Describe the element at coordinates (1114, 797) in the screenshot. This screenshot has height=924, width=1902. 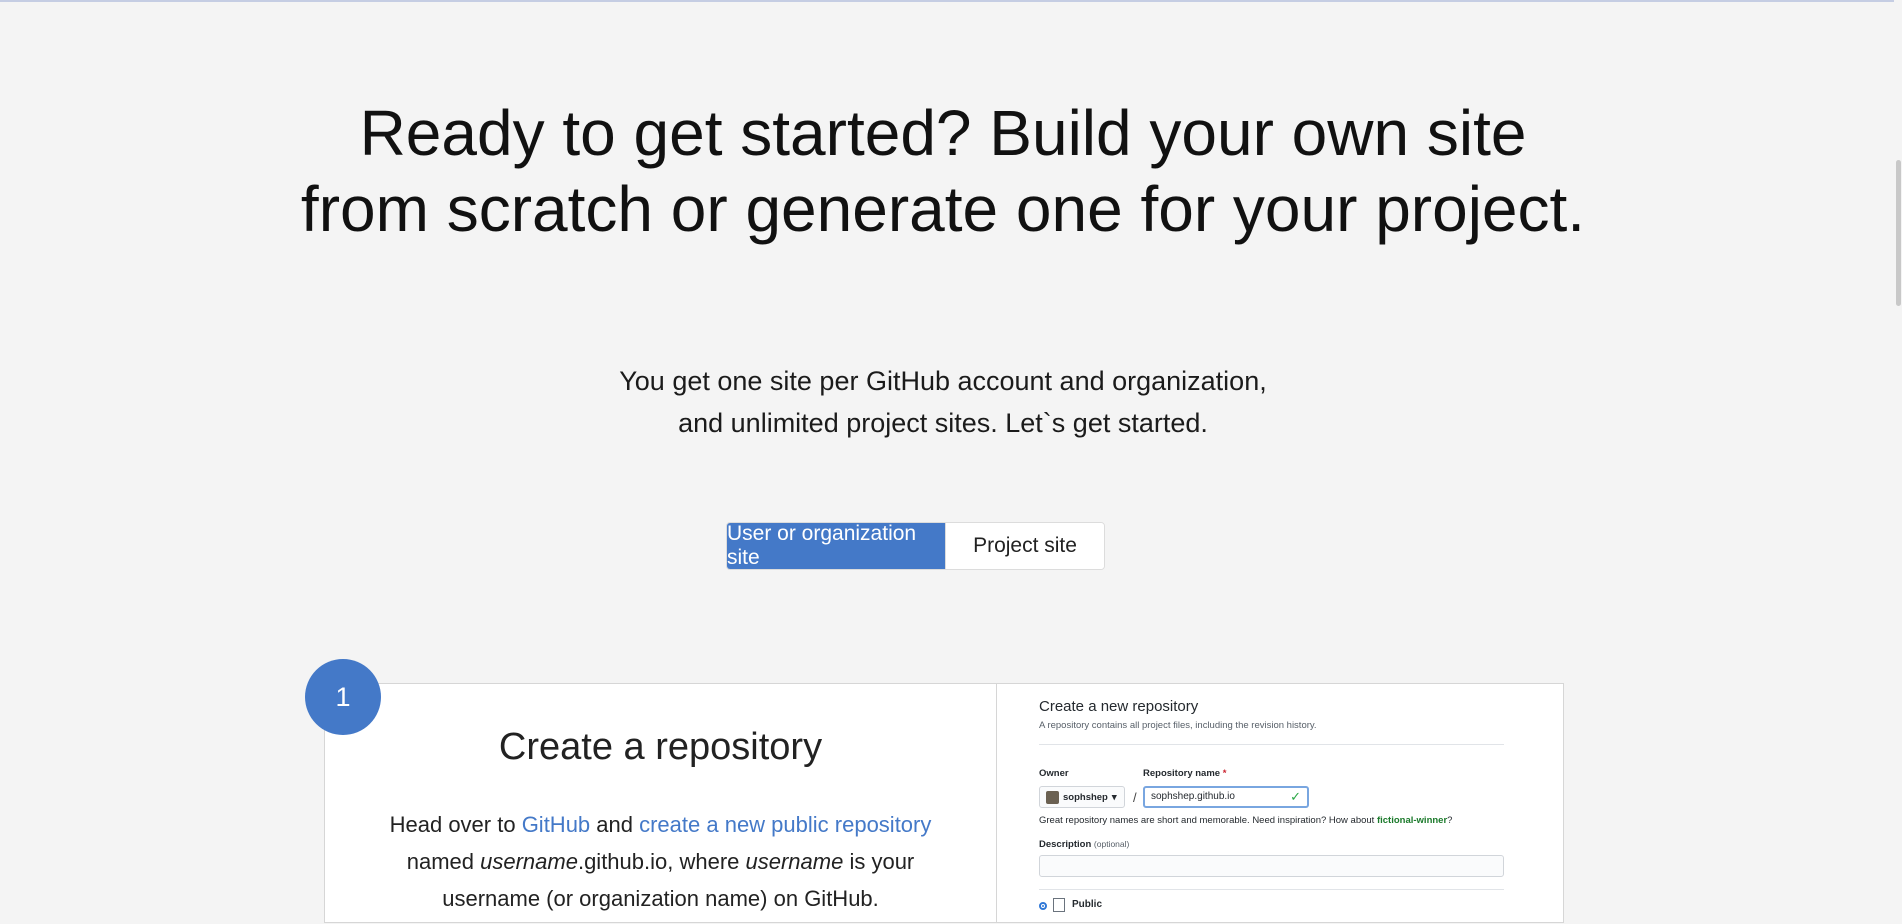
I see `caret-down-icon: ▾` at that location.